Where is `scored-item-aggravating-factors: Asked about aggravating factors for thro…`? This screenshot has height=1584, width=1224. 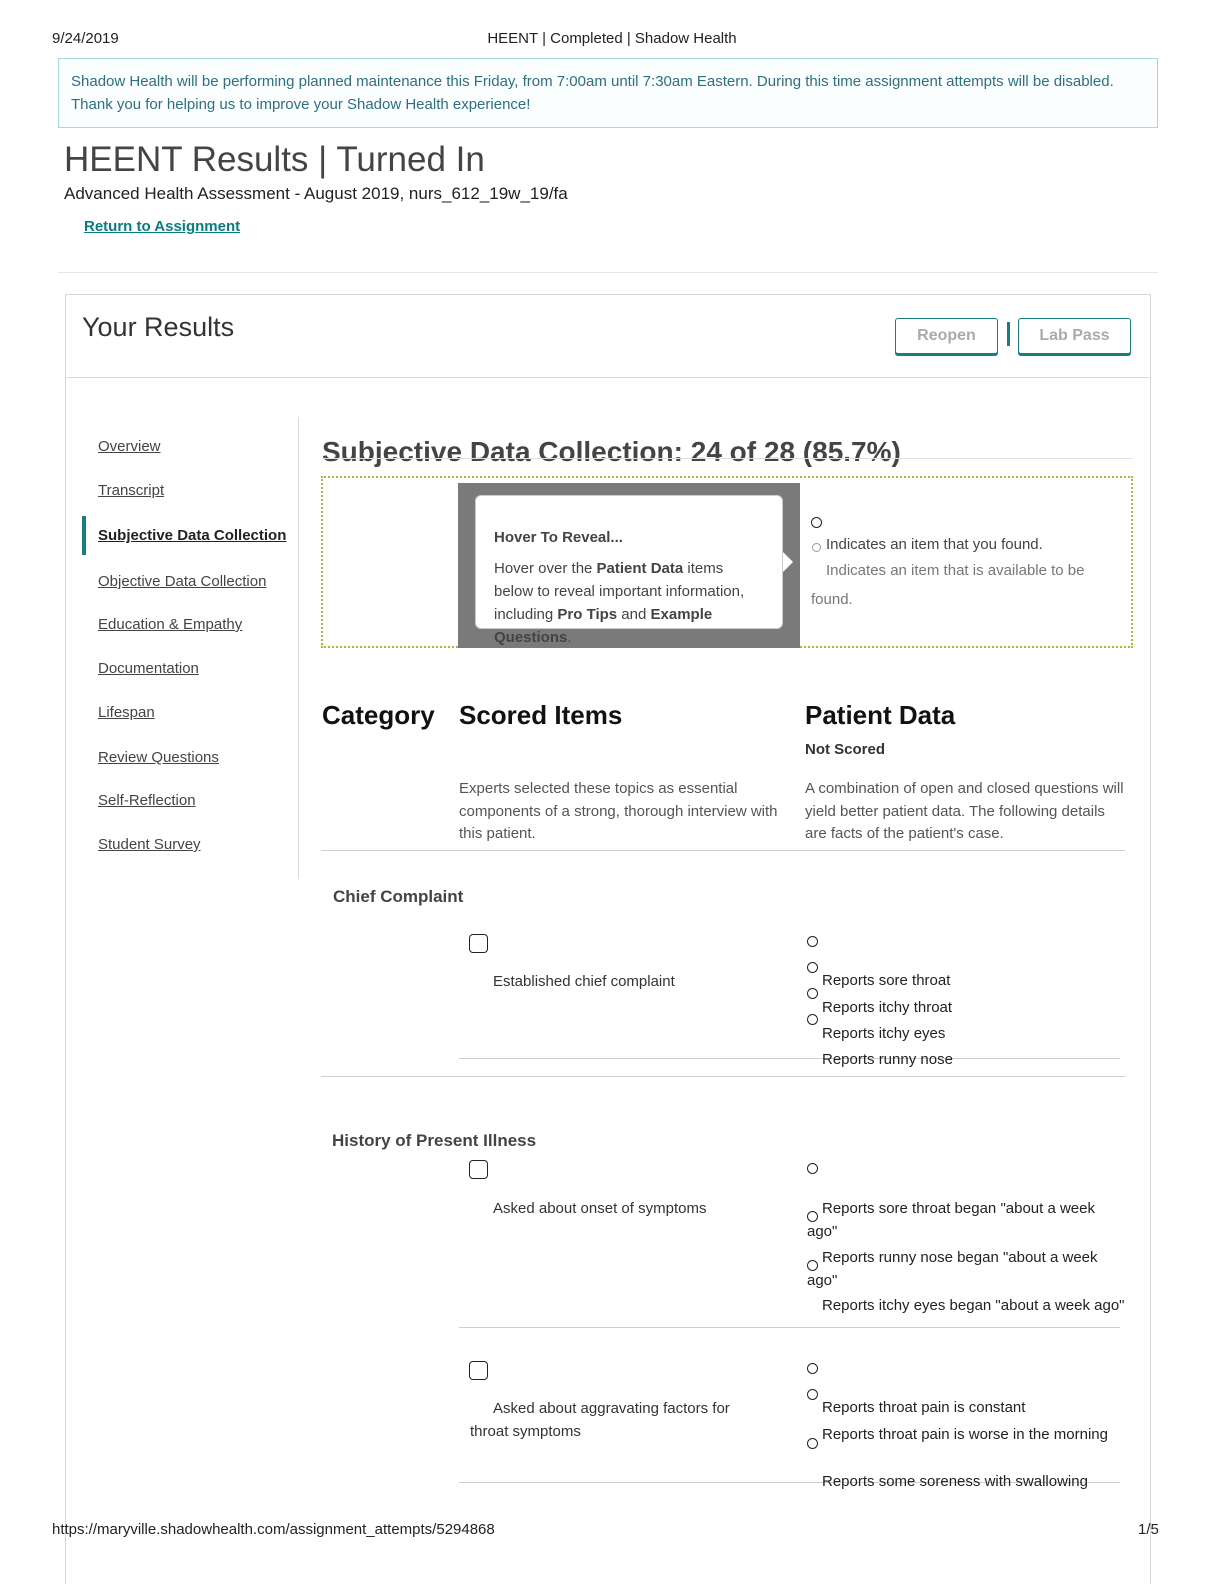 scored-item-aggravating-factors: Asked about aggravating factors for thro… is located at coordinates (600, 1420).